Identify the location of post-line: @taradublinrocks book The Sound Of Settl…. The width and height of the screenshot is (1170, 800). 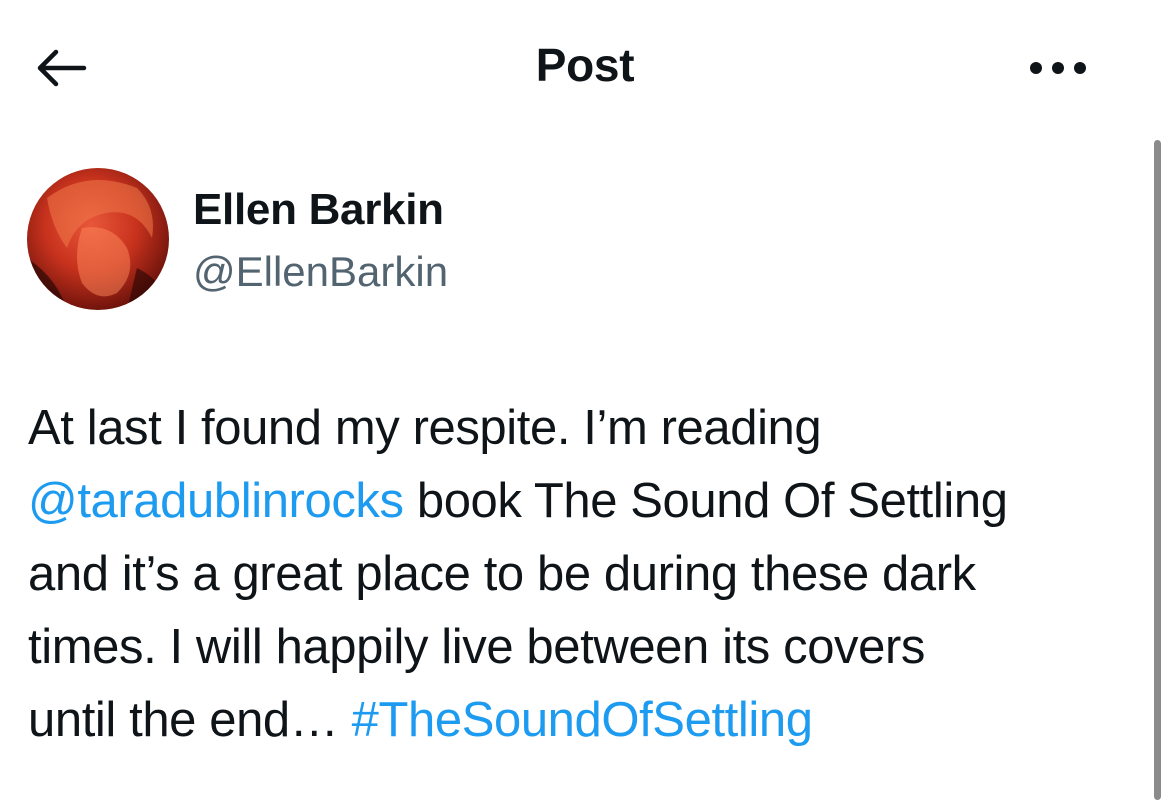
(588, 501).